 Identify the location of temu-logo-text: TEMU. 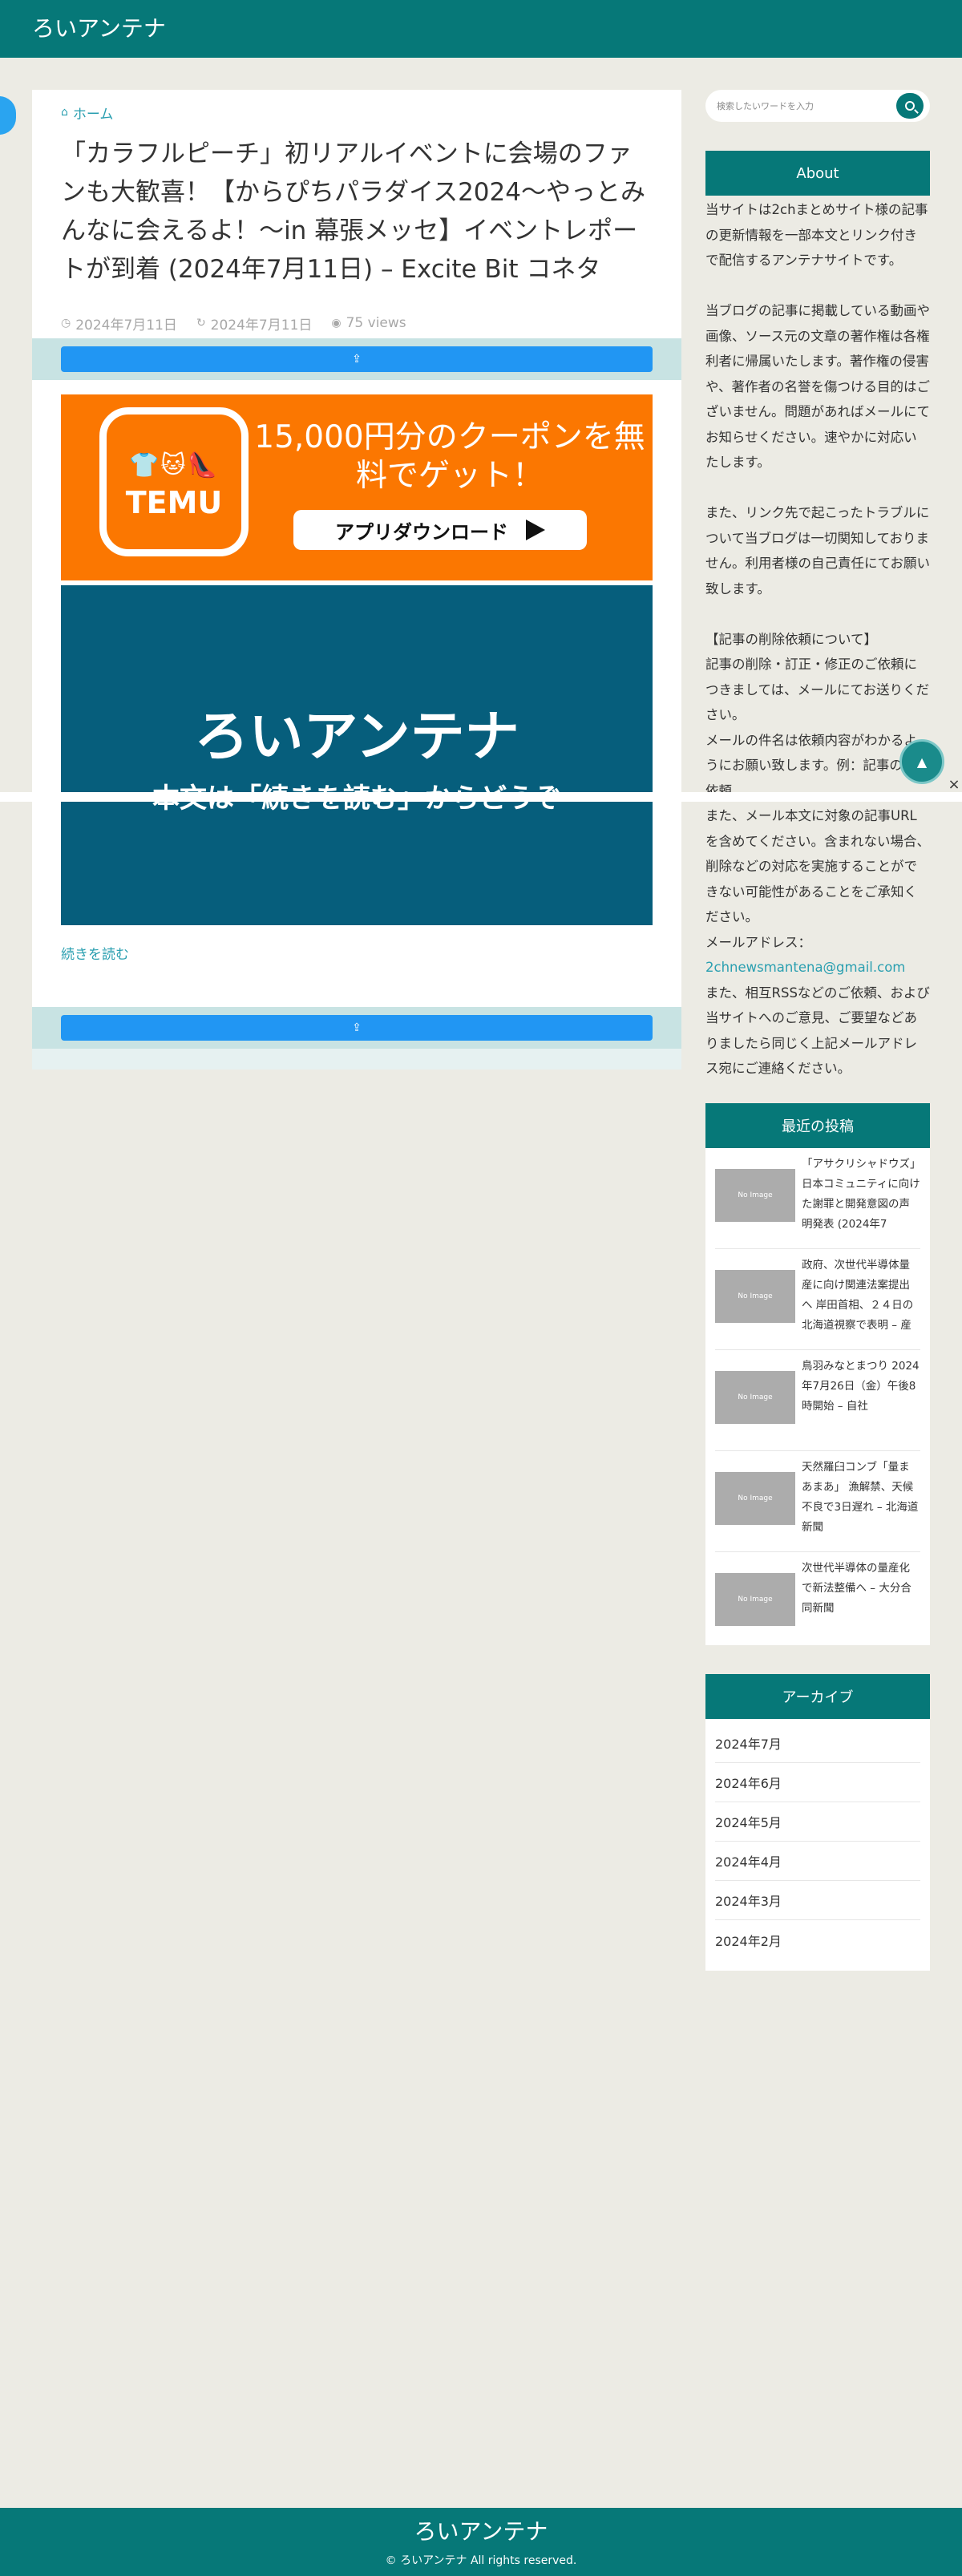
(174, 502).